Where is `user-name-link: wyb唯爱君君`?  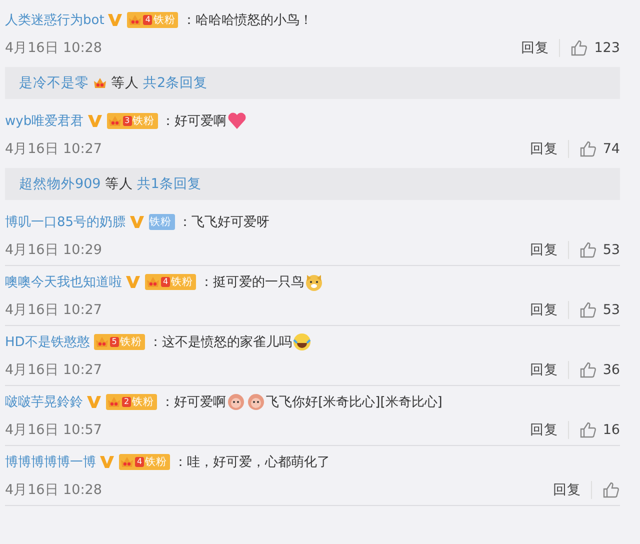
user-name-link: wyb唯爱君君 is located at coordinates (44, 121).